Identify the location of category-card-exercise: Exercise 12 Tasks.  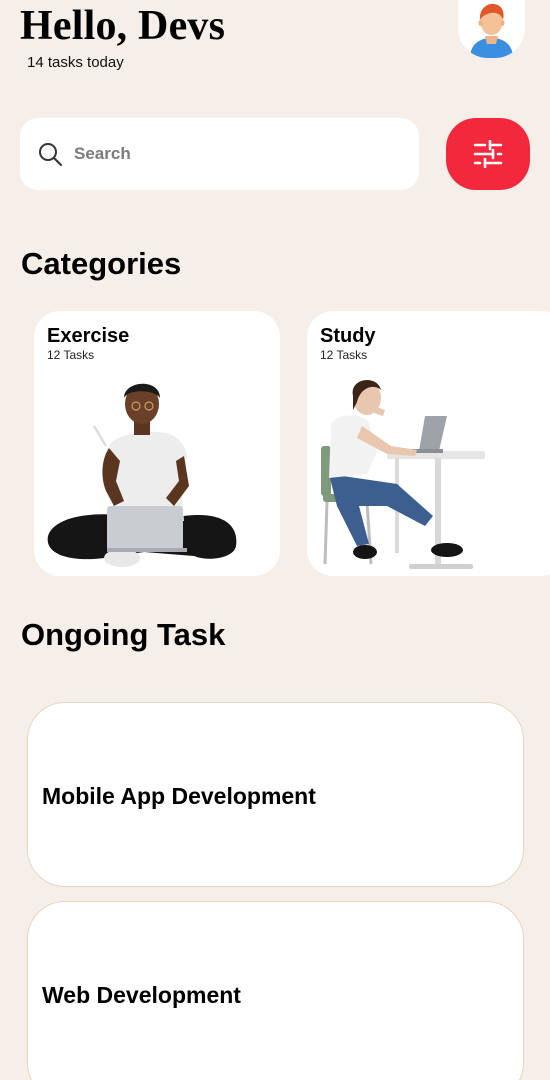
(157, 443).